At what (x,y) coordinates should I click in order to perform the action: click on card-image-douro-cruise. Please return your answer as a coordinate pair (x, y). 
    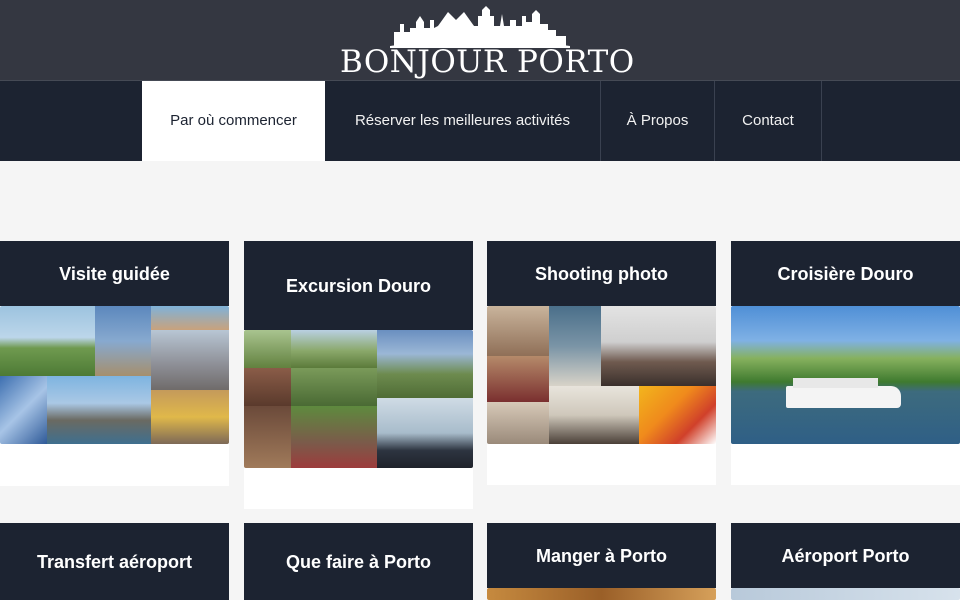
    Looking at the image, I should click on (845, 375).